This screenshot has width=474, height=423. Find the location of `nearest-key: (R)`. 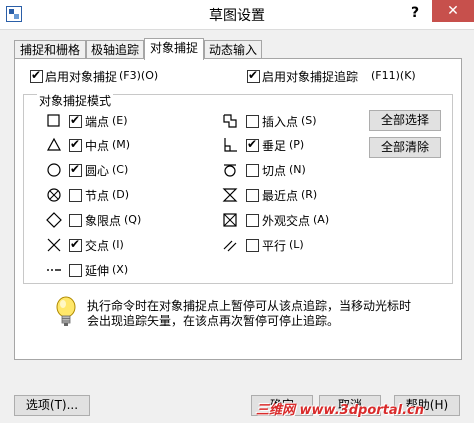

nearest-key: (R) is located at coordinates (309, 194).